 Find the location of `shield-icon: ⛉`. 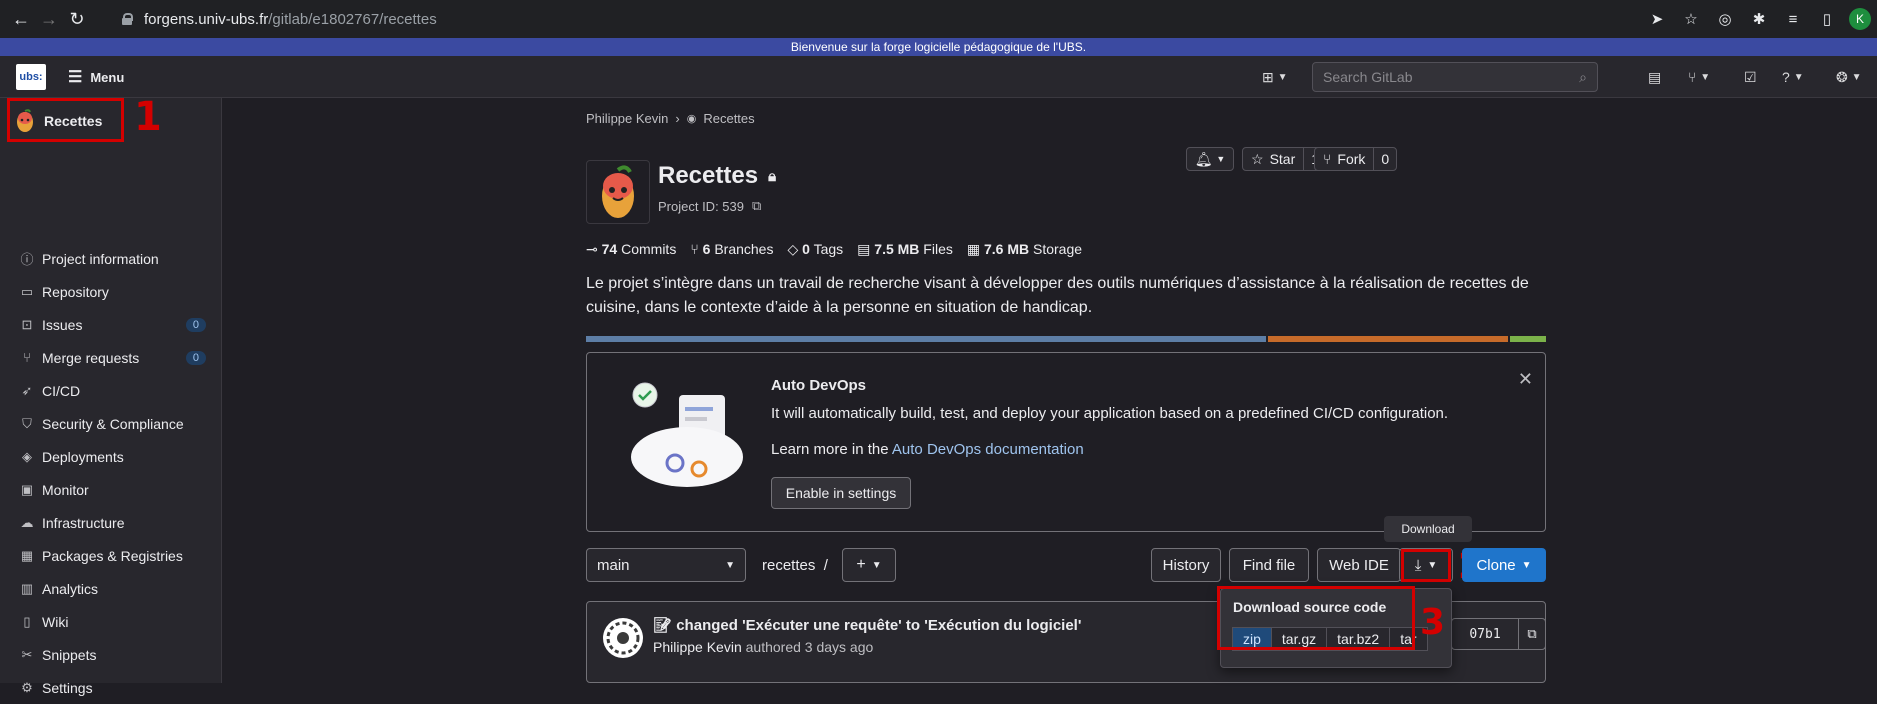

shield-icon: ⛉ is located at coordinates (27, 423).